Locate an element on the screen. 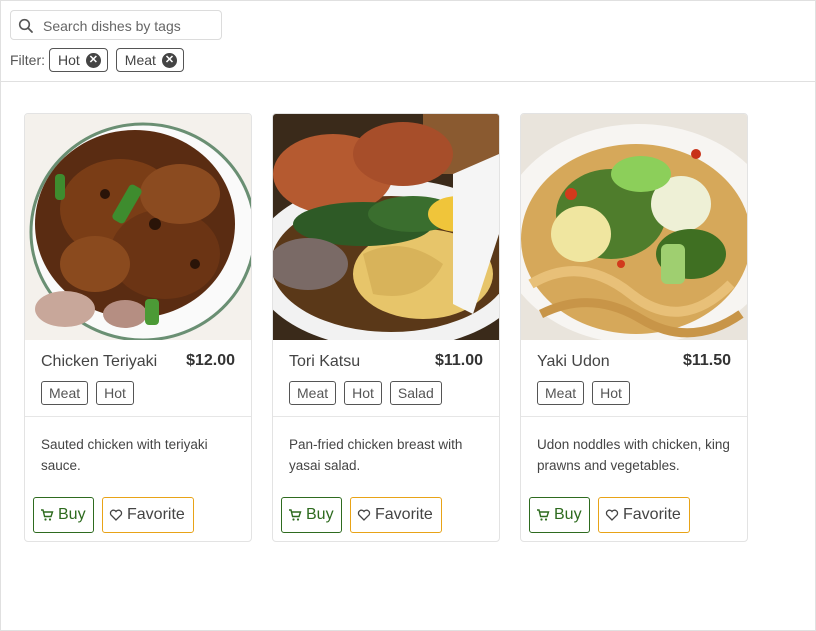  dish-price: $12.00 is located at coordinates (210, 360).